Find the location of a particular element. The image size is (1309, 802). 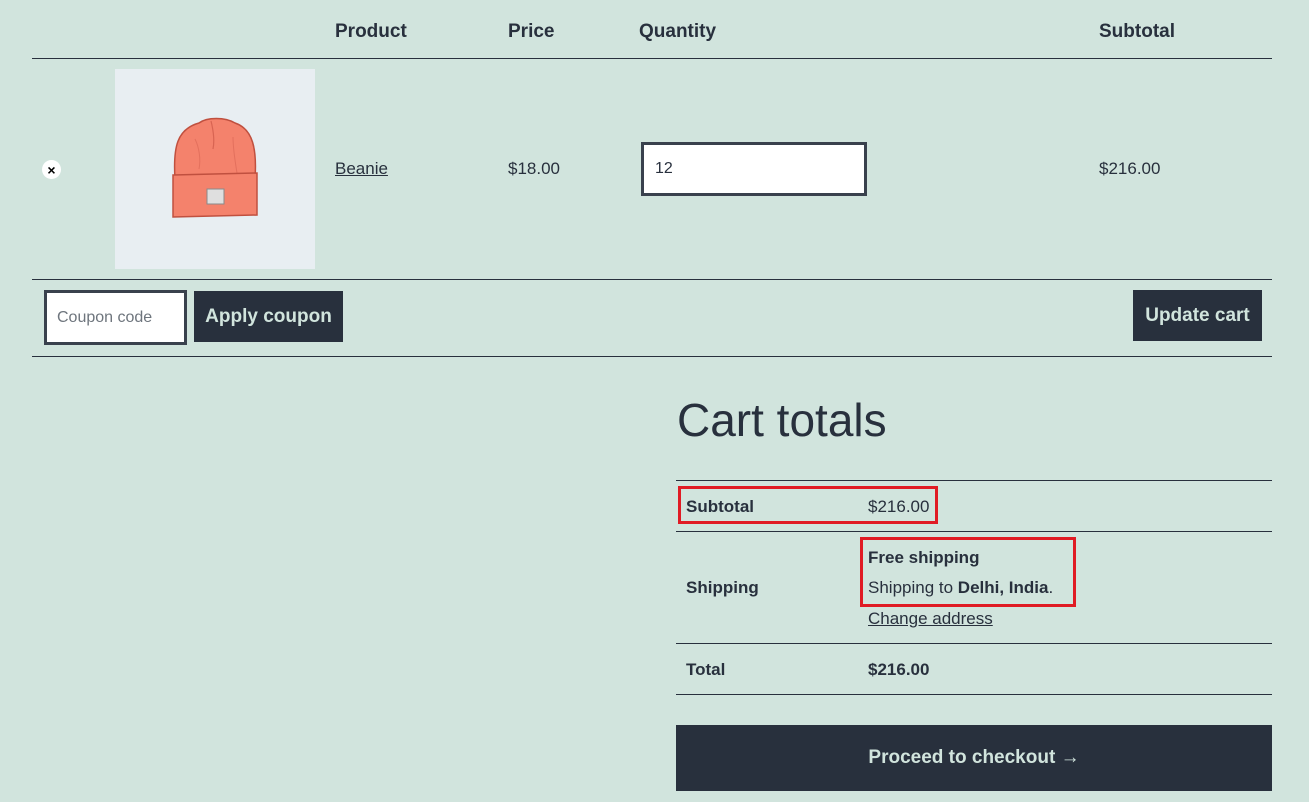

product-price: $18.00 is located at coordinates (534, 168).